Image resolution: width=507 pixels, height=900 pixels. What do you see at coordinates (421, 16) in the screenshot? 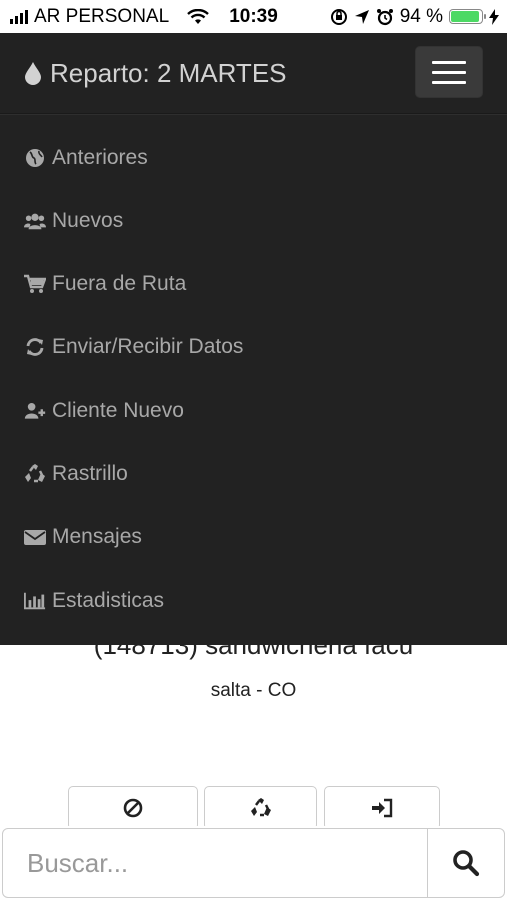
I see `battery-percent: 94 %` at bounding box center [421, 16].